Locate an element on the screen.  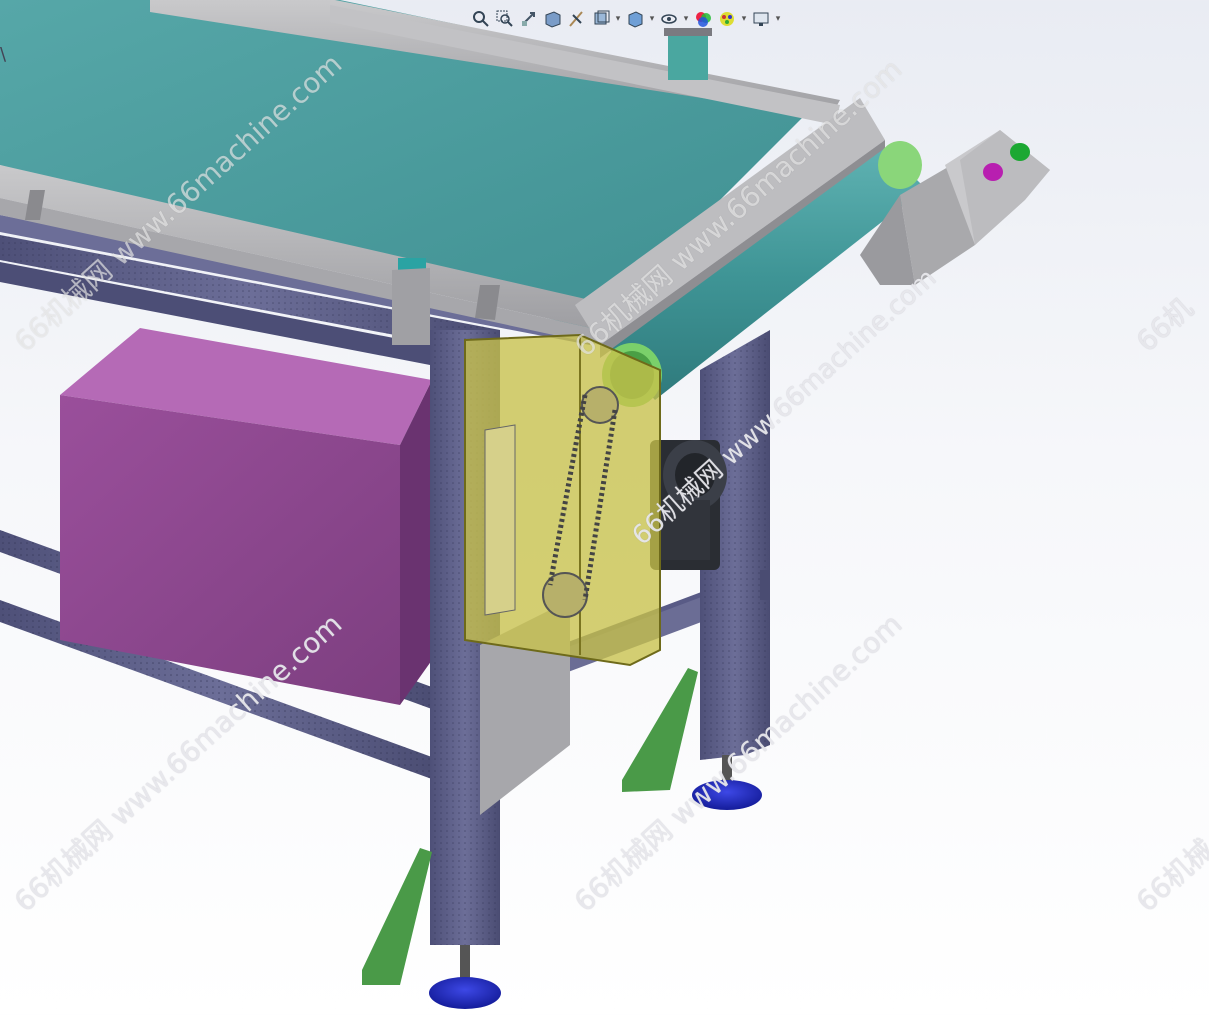
display-style-dropdown-icon: ▾ is located at coordinates (652, 19).